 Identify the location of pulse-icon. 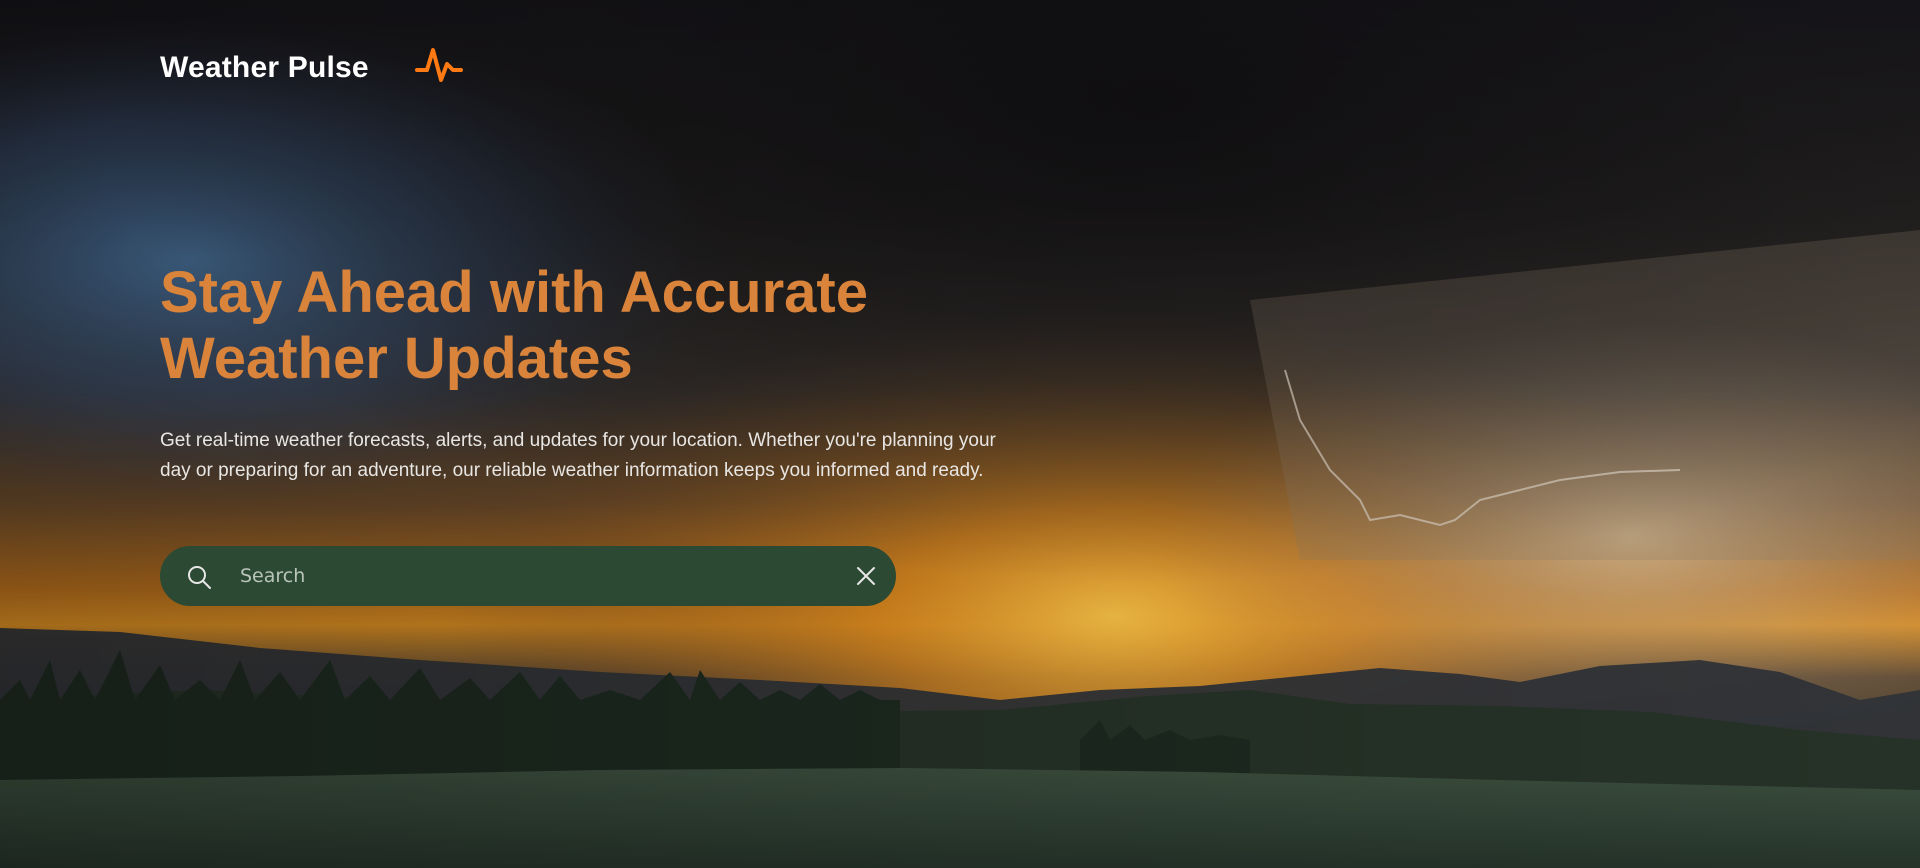
(438, 65).